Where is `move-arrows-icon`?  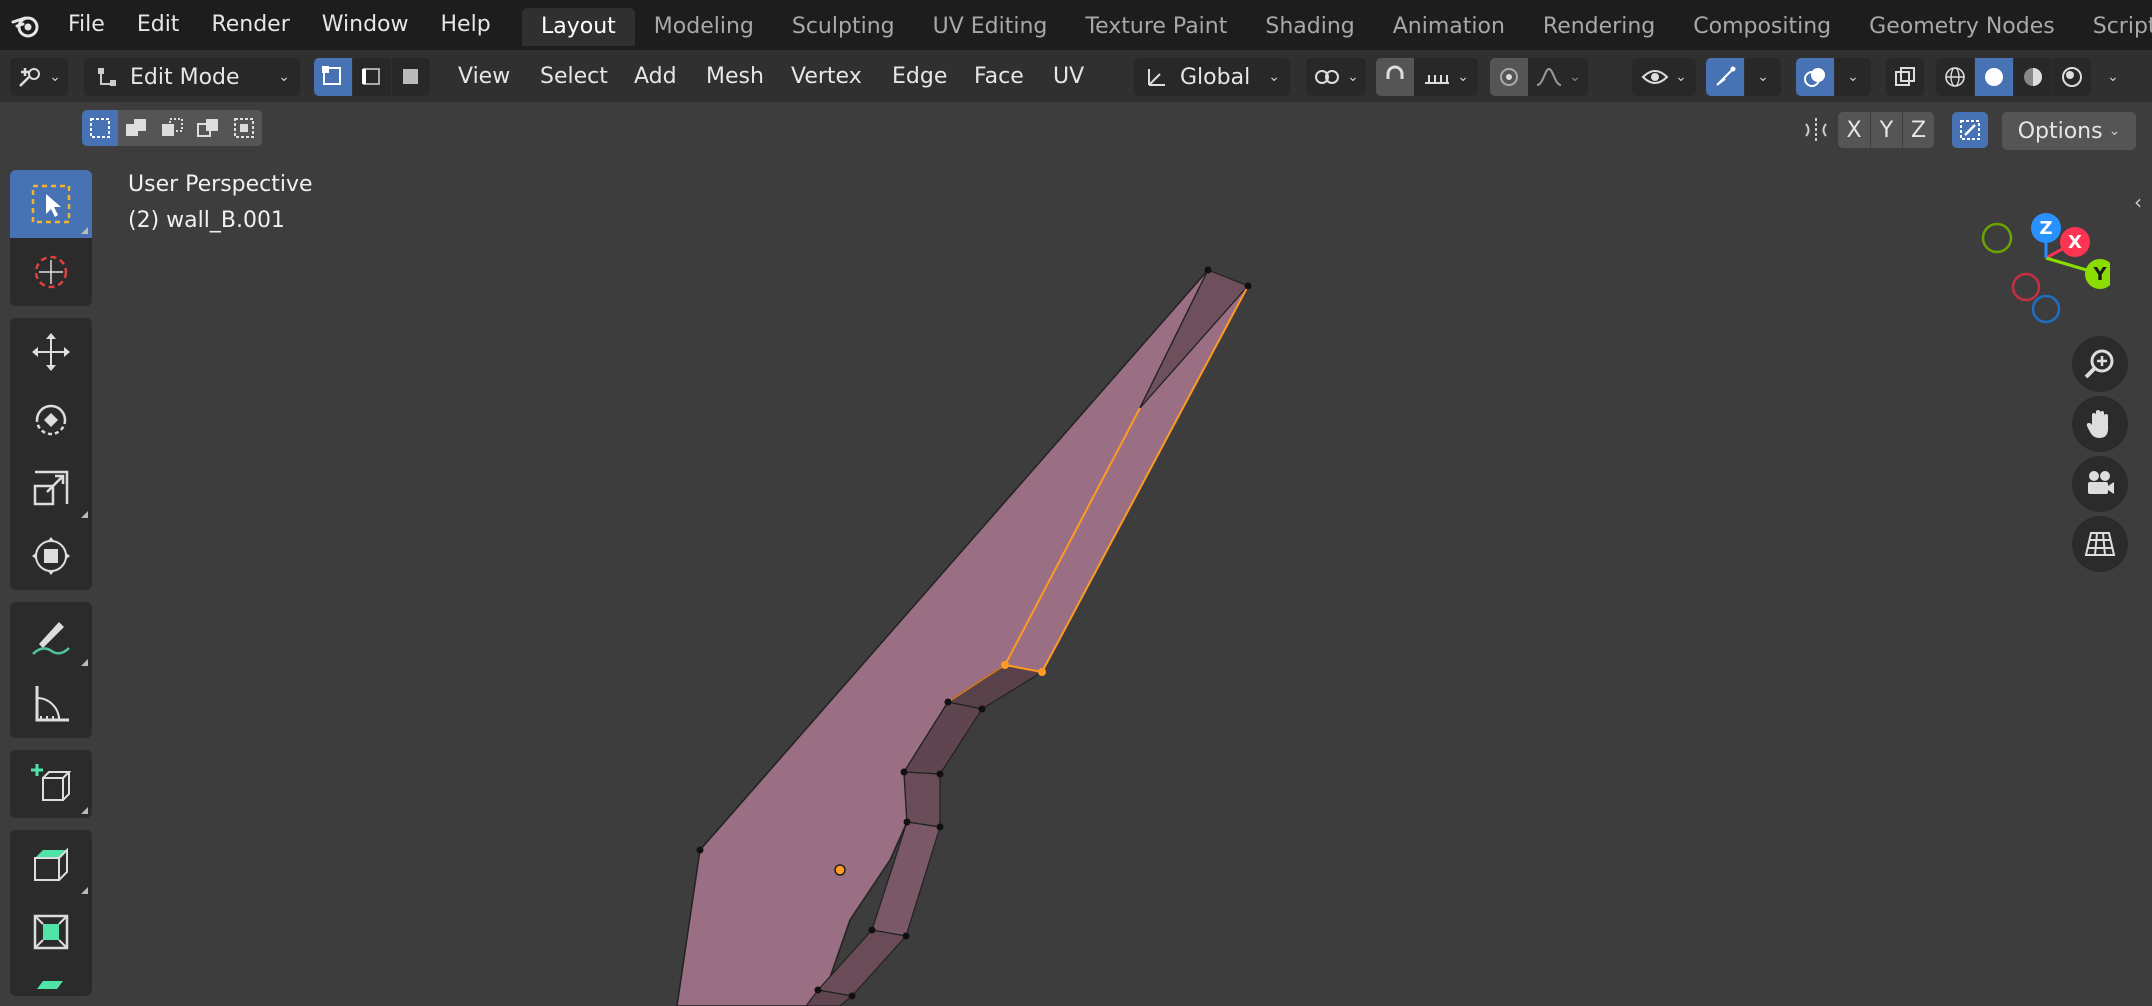 move-arrows-icon is located at coordinates (51, 352).